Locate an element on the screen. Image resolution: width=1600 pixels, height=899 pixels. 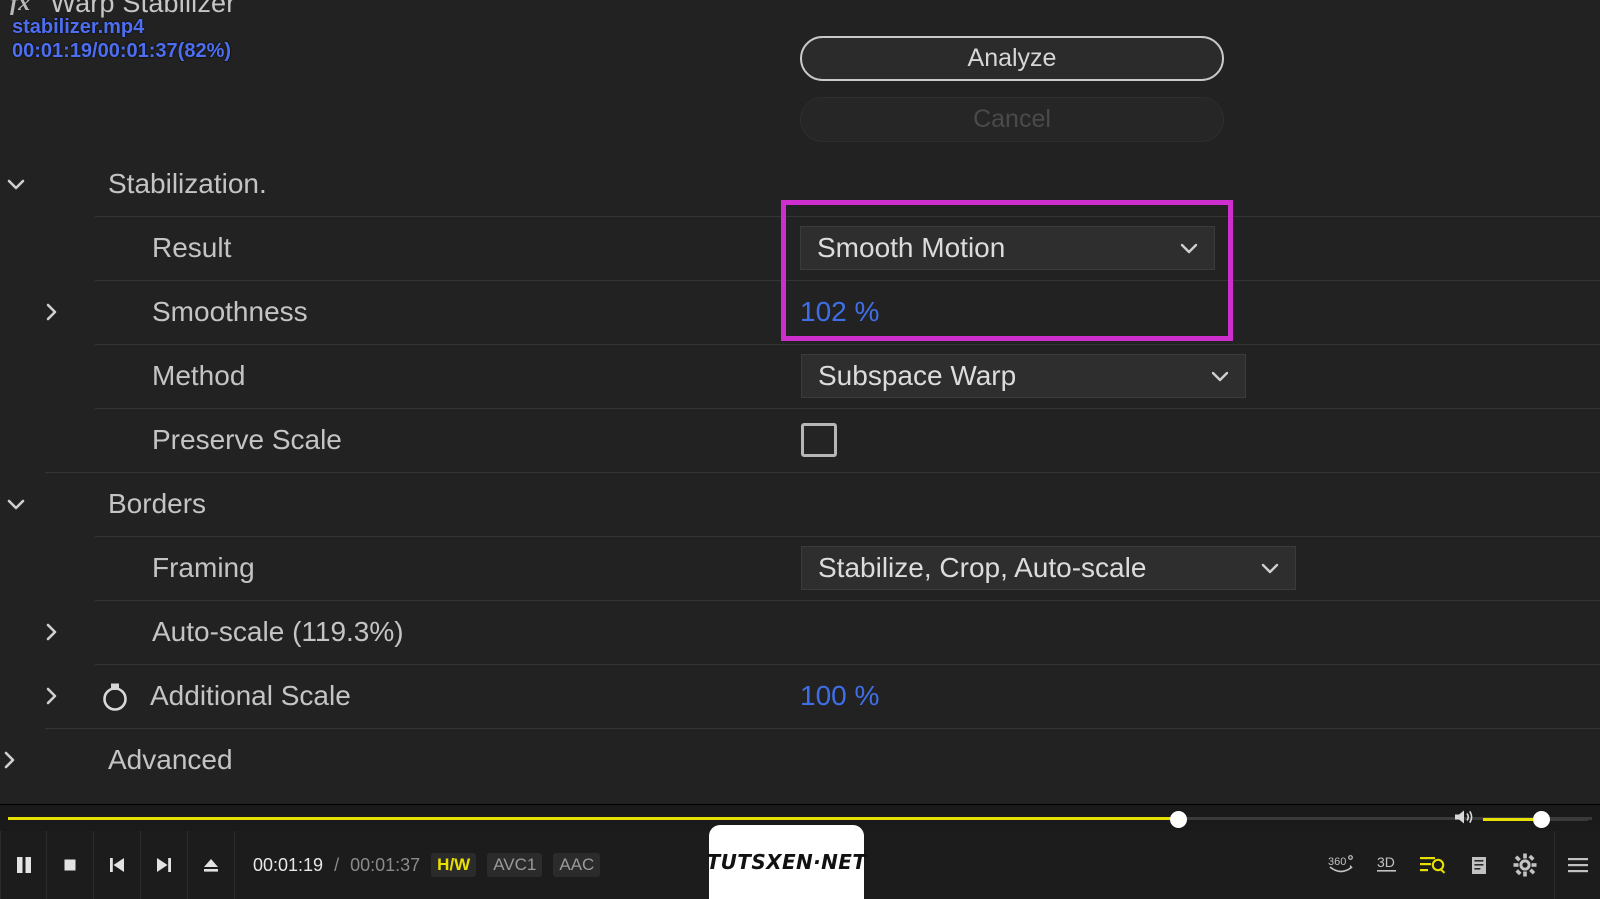
property-row-smoothness: Smoothness 102 % is located at coordinates (800, 312).